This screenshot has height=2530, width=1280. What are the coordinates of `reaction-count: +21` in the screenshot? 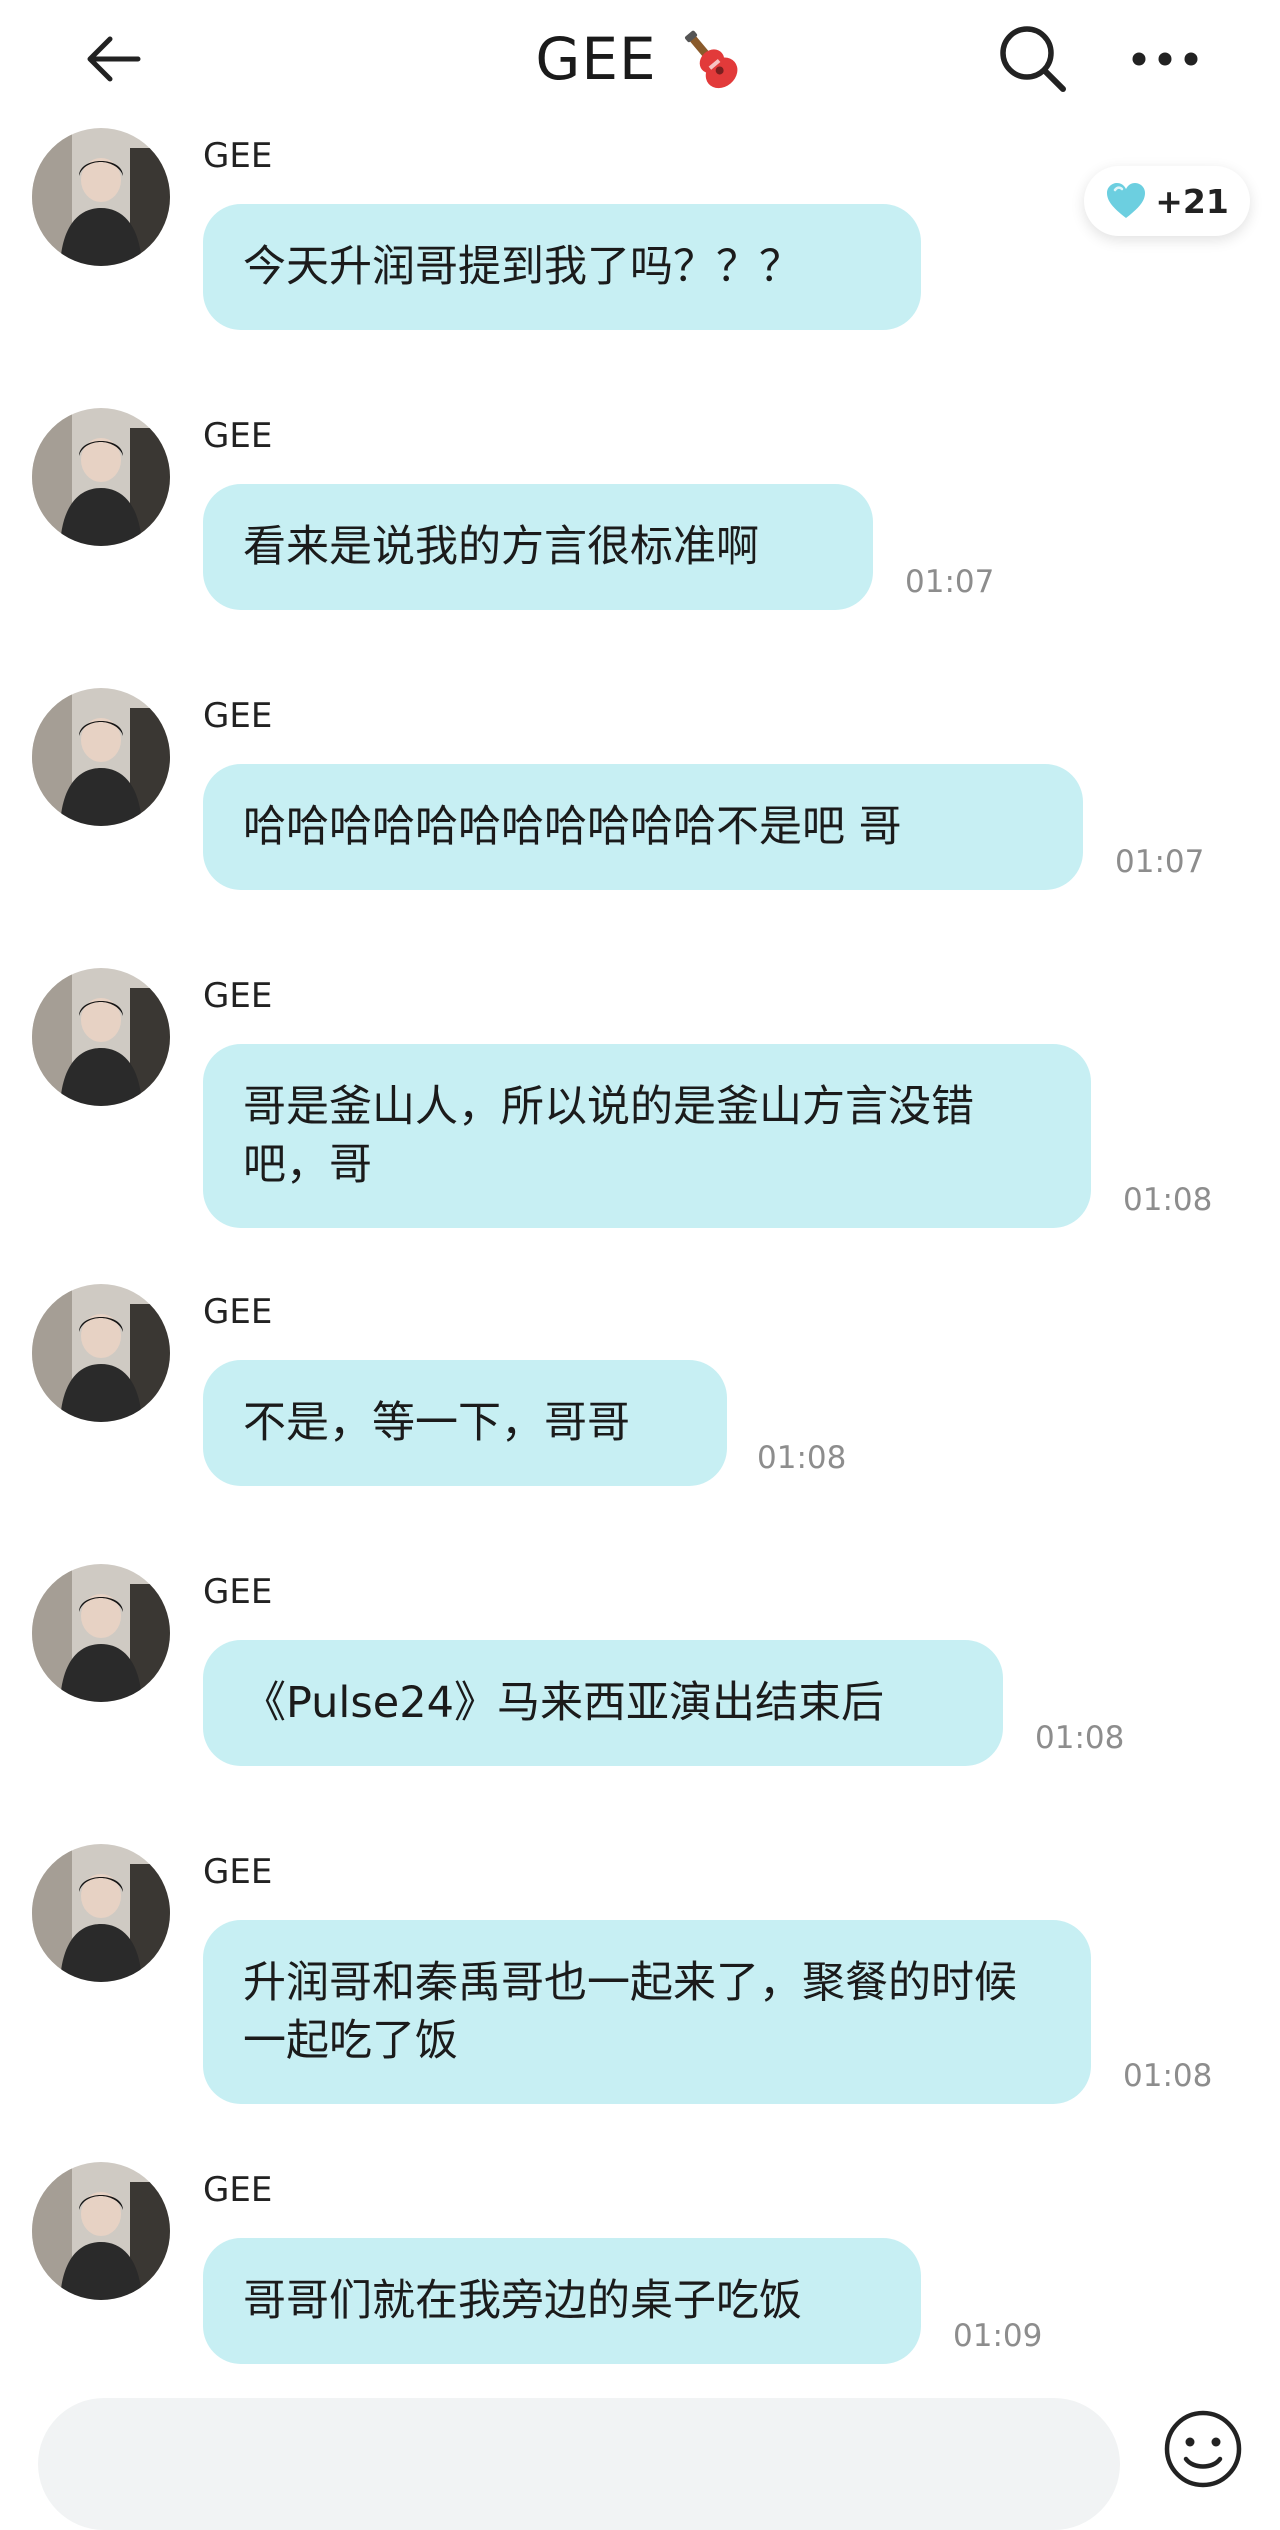 It's located at (1192, 201).